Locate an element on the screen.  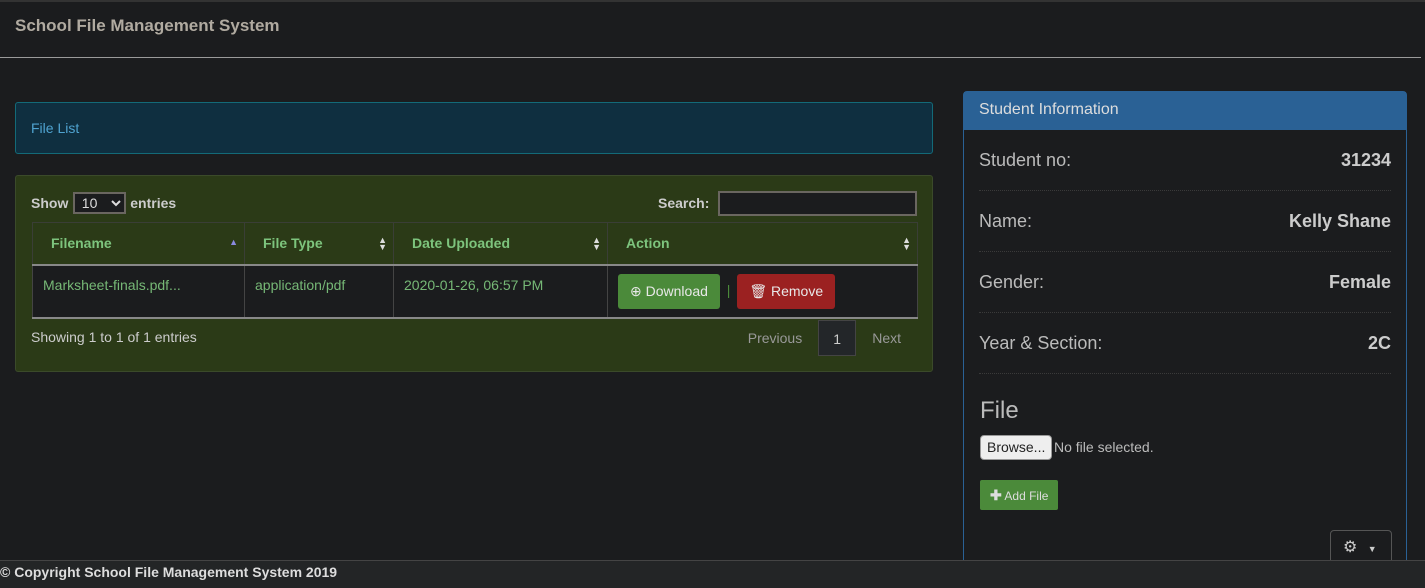
page-size-control: Show 10 entries is located at coordinates (103, 203).